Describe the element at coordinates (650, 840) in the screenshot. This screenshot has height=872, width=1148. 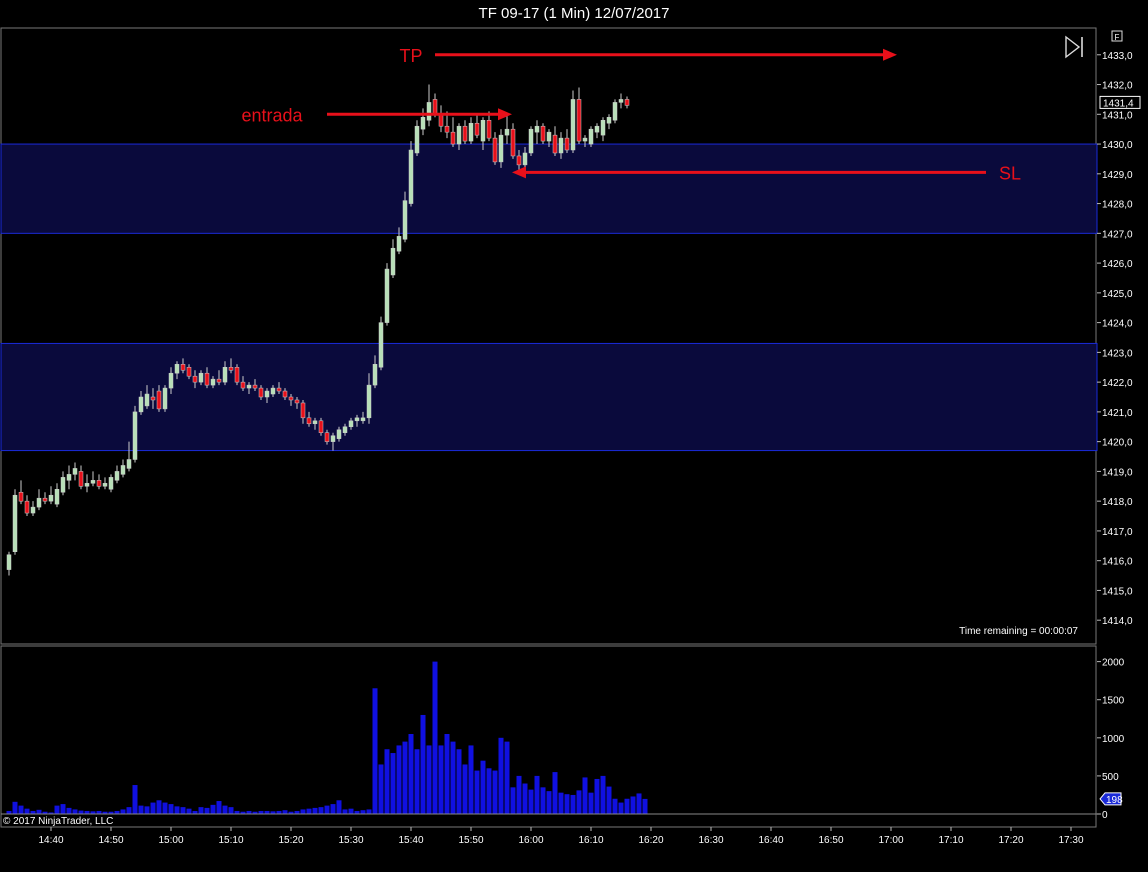
I see `time-tick-label: 16:20` at that location.